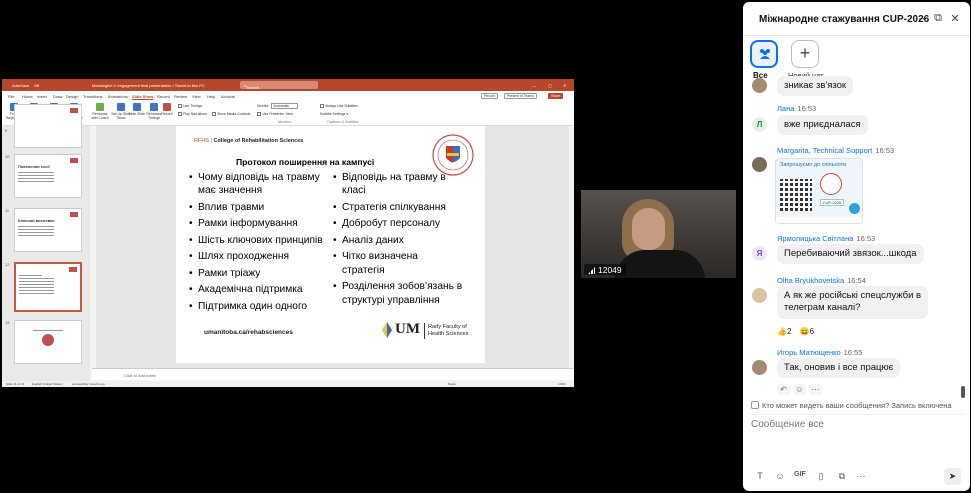  Describe the element at coordinates (48, 230) in the screenshot. I see `slide-thumbnail: Ключові висновки` at that location.